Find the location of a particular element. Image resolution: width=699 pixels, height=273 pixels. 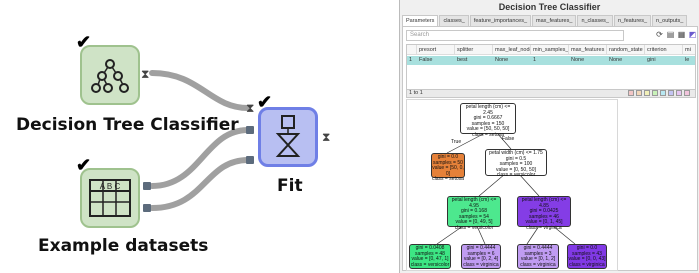

table-icon-text: A B C is located at coordinates (110, 186).